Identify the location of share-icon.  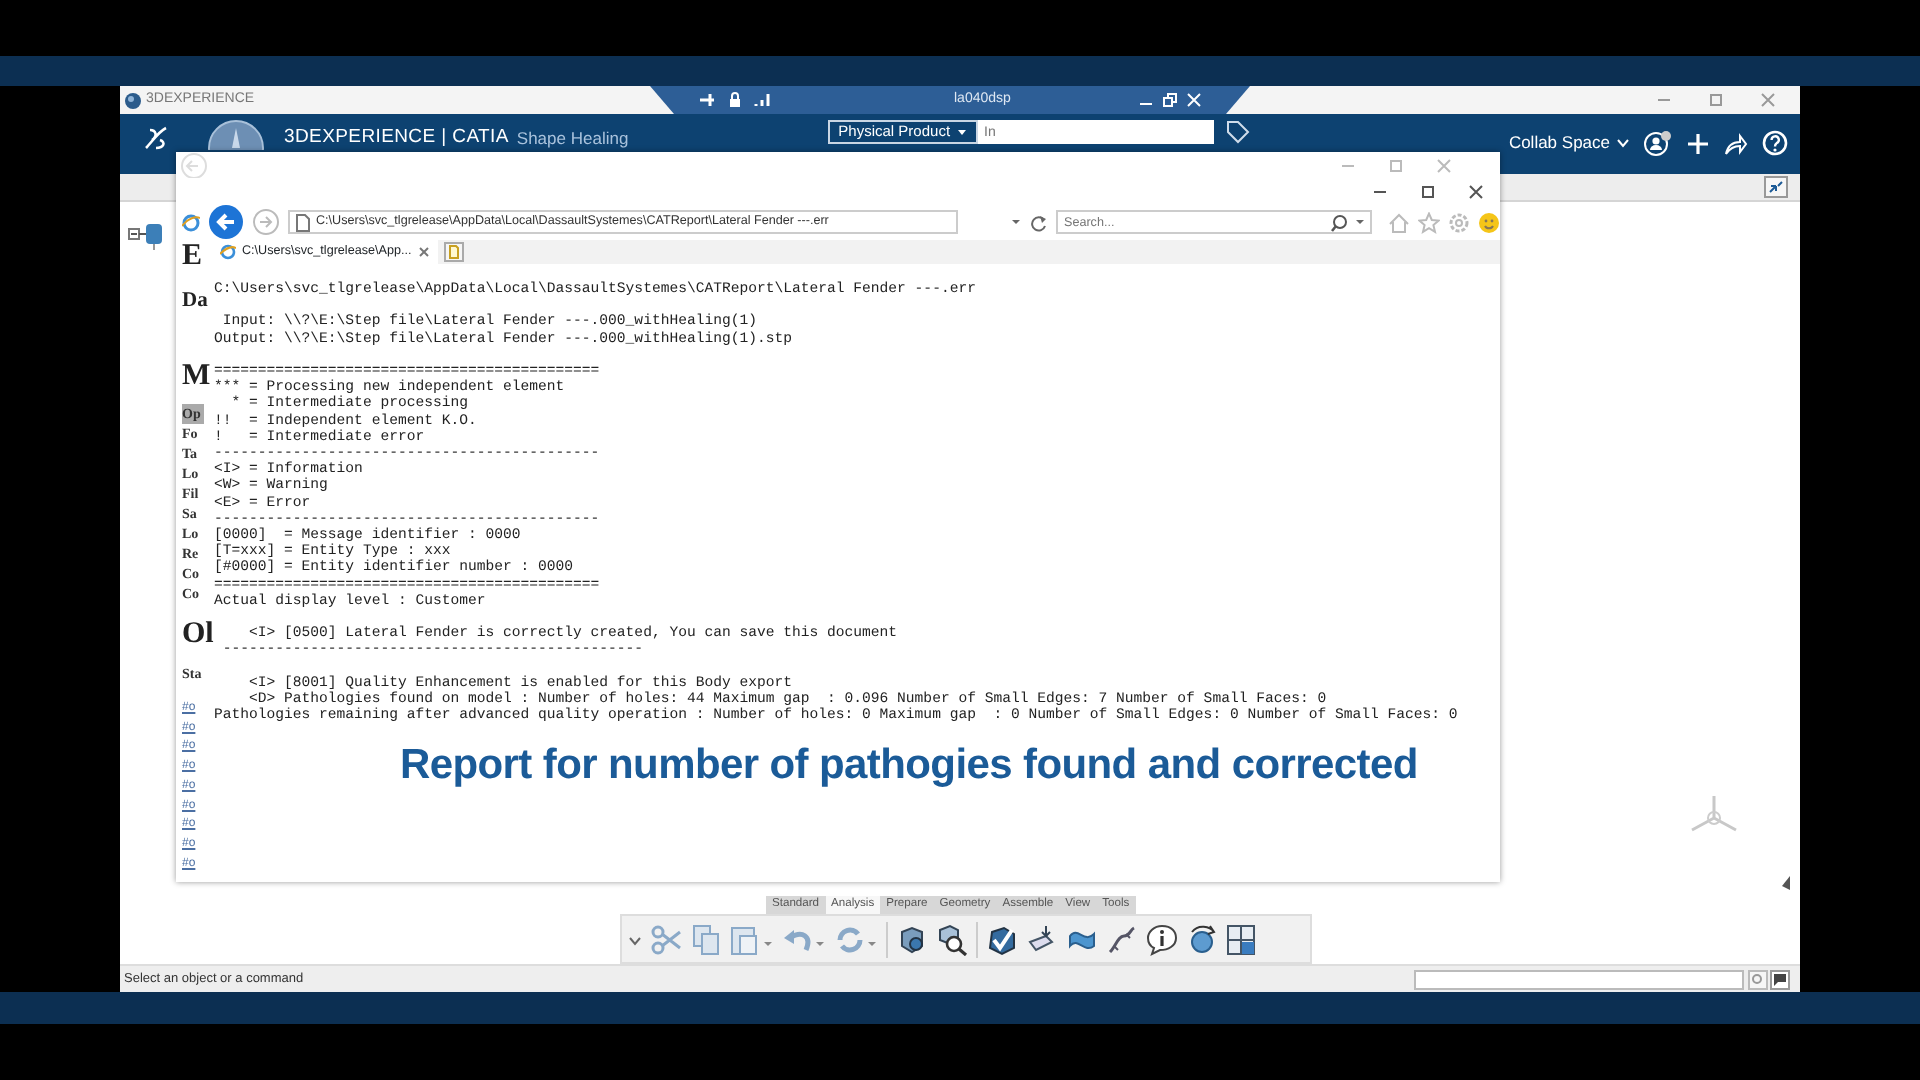
(1736, 143).